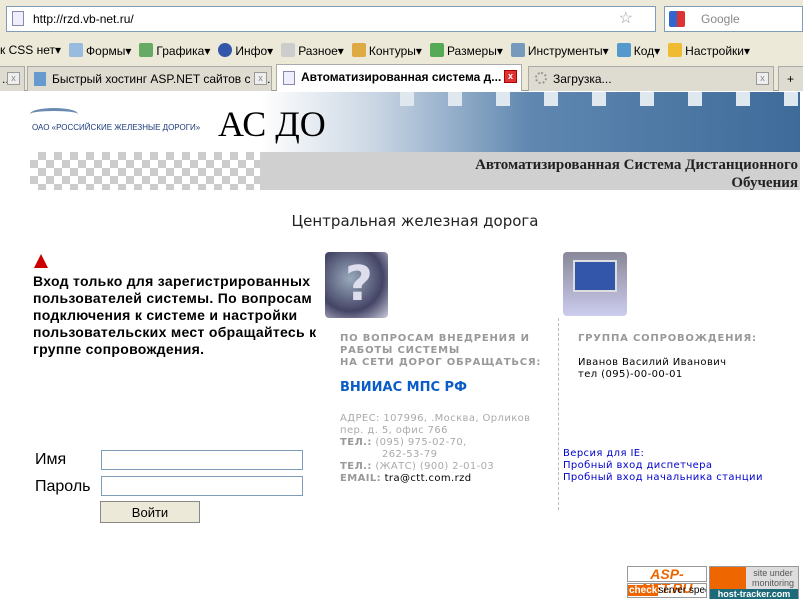 The width and height of the screenshot is (803, 607). I want to click on toolbar-item-tools: Инструменты▾, so click(559, 50).